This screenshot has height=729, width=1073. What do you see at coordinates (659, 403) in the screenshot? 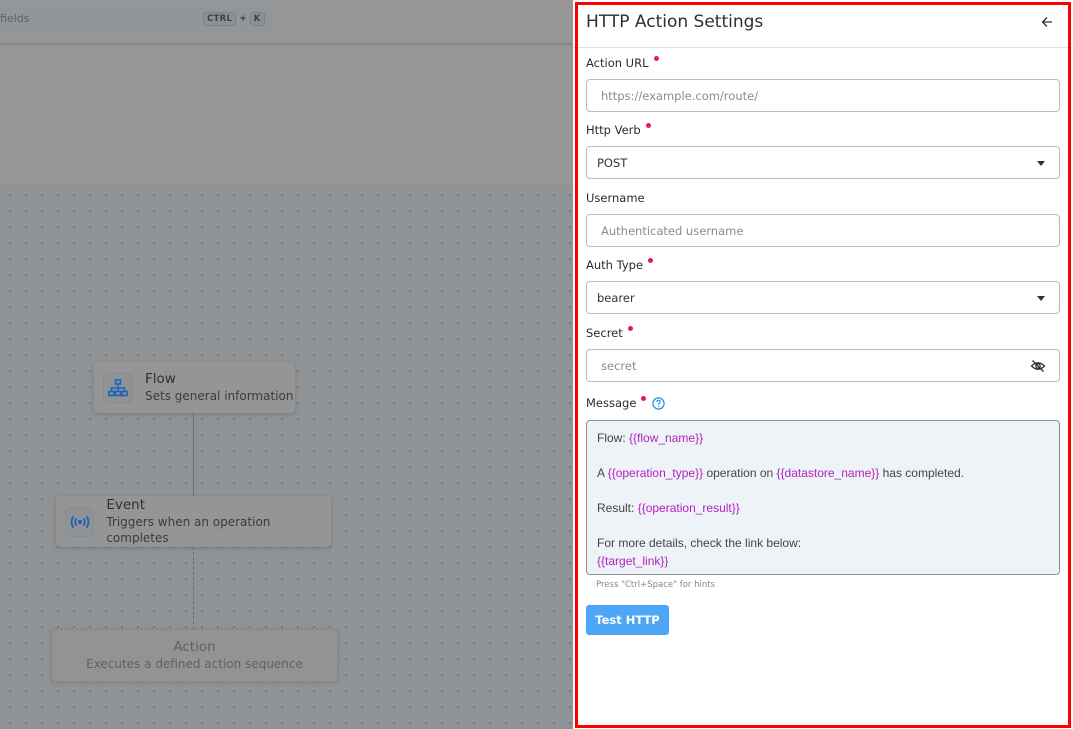
I see `question-circle-icon` at bounding box center [659, 403].